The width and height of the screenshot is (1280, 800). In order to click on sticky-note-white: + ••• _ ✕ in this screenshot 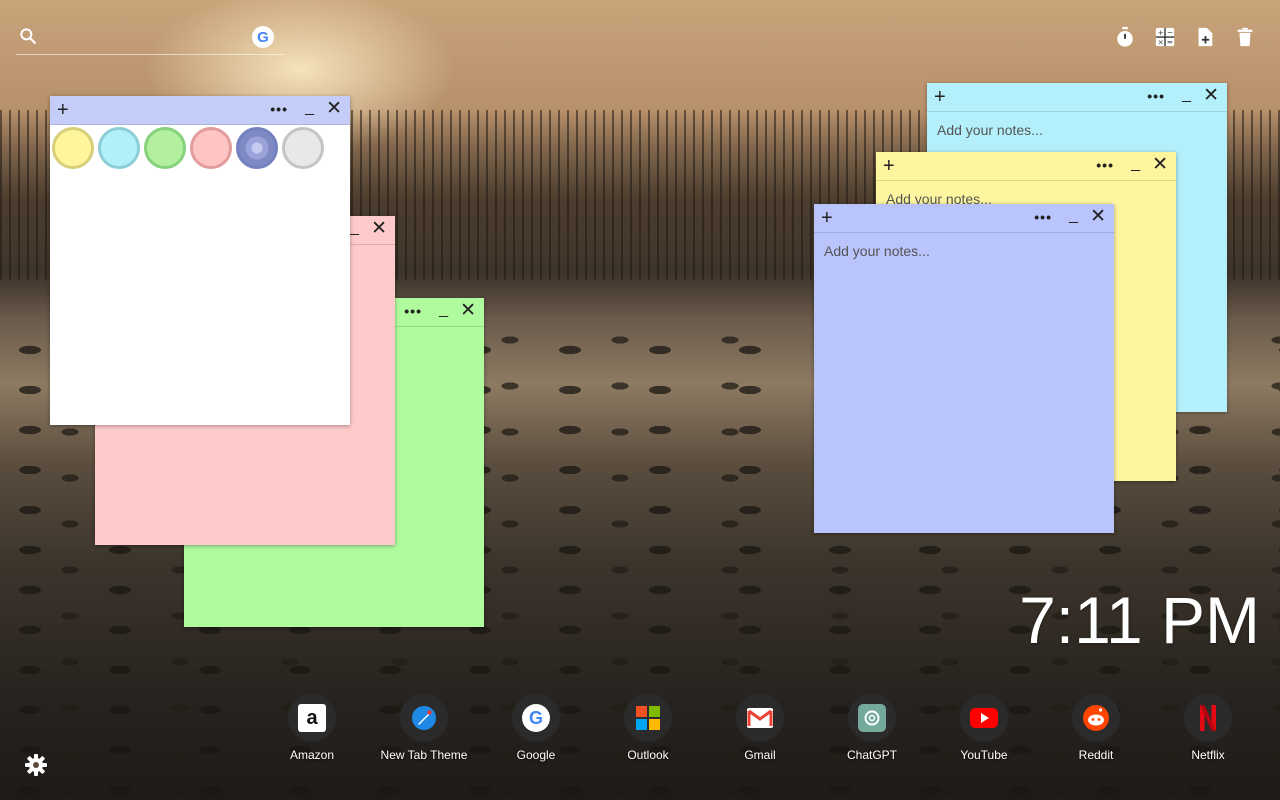, I will do `click(200, 260)`.